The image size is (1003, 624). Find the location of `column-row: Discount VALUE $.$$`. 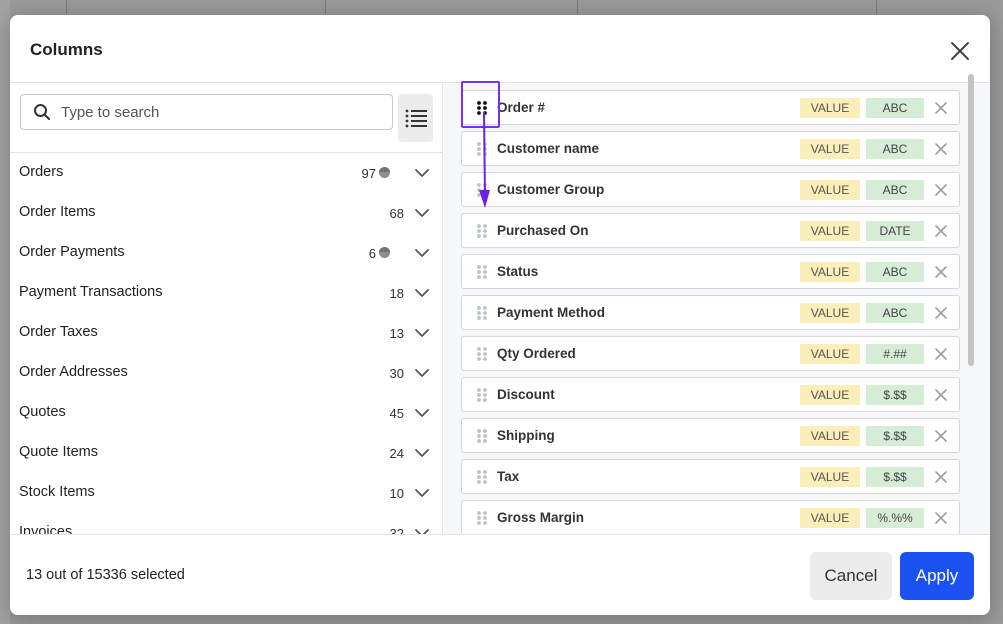

column-row: Discount VALUE $.$$ is located at coordinates (710, 394).